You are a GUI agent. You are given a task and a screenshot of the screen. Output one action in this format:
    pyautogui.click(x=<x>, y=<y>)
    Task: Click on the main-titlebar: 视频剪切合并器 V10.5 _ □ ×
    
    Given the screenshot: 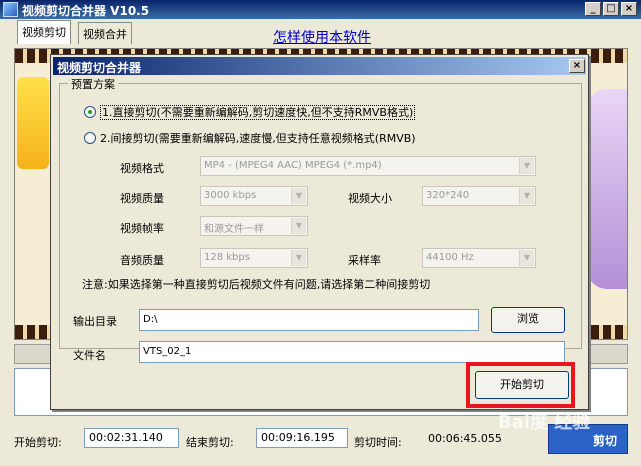 What is the action you would take?
    pyautogui.click(x=320, y=9)
    